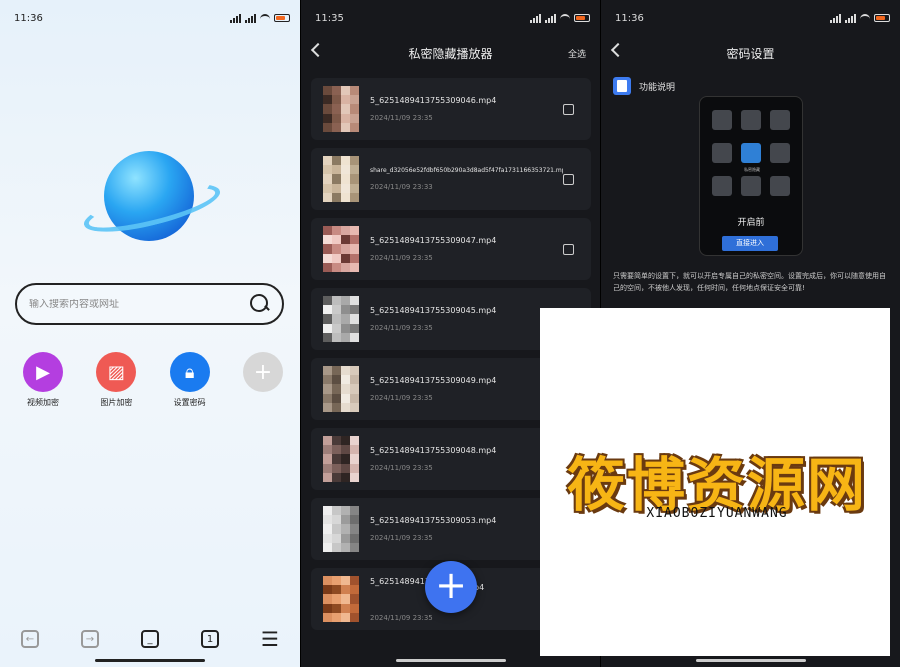 The height and width of the screenshot is (667, 900). I want to click on planet-logo, so click(152, 200).